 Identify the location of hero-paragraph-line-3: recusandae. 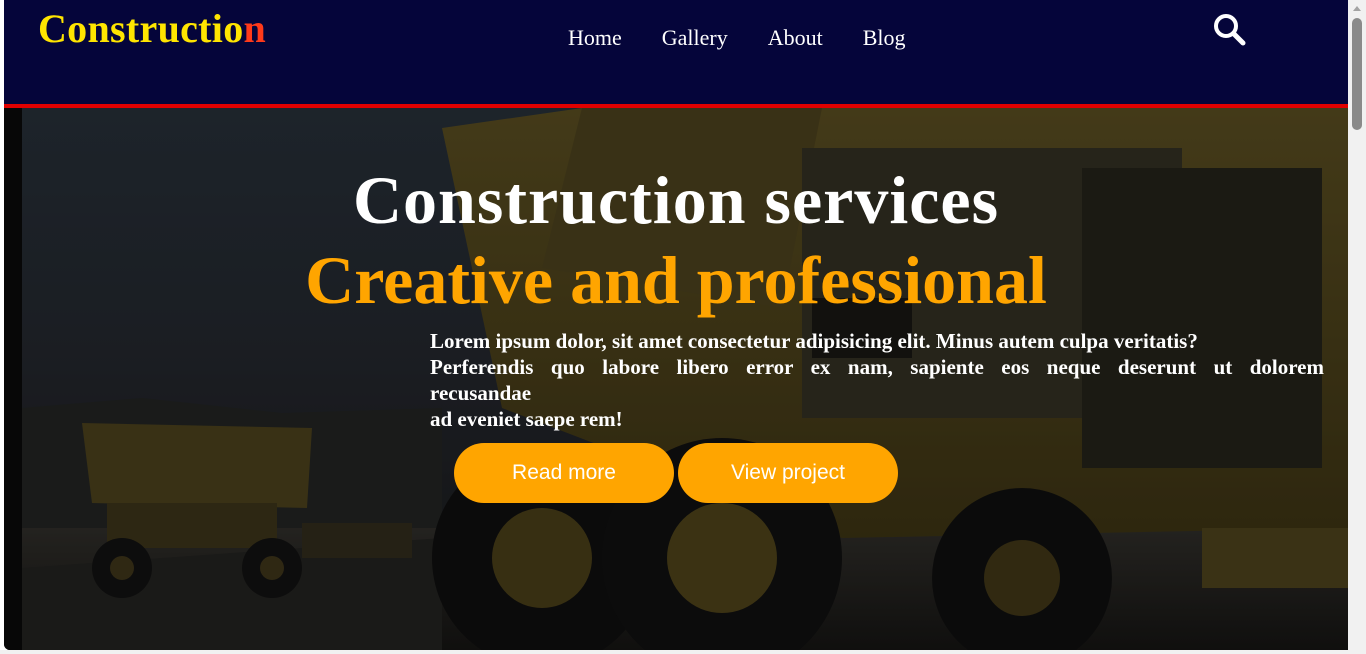
(481, 393).